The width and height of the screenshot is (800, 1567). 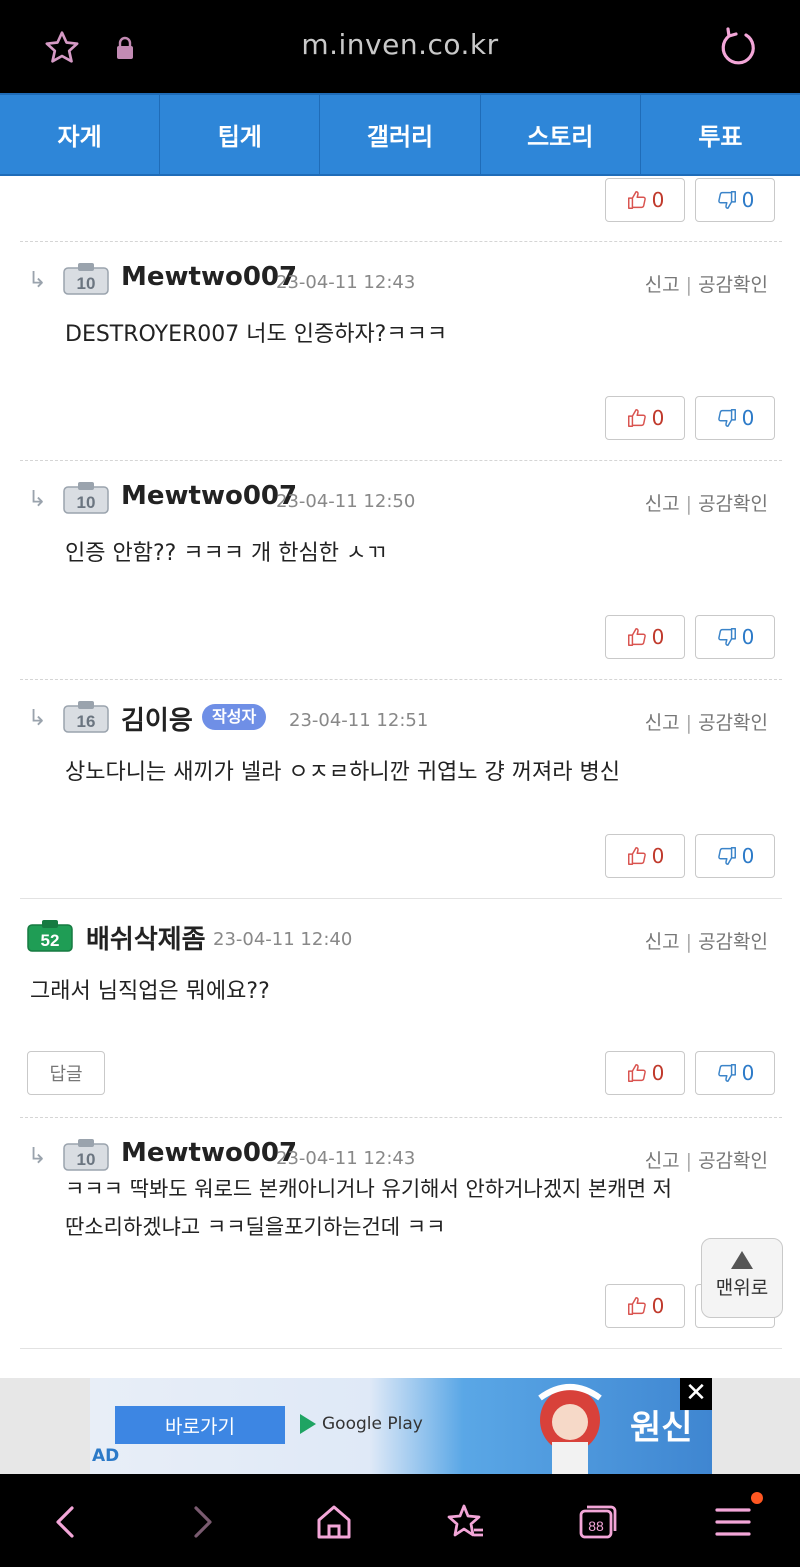 I want to click on tab-gallery: 갤러리, so click(x=400, y=134).